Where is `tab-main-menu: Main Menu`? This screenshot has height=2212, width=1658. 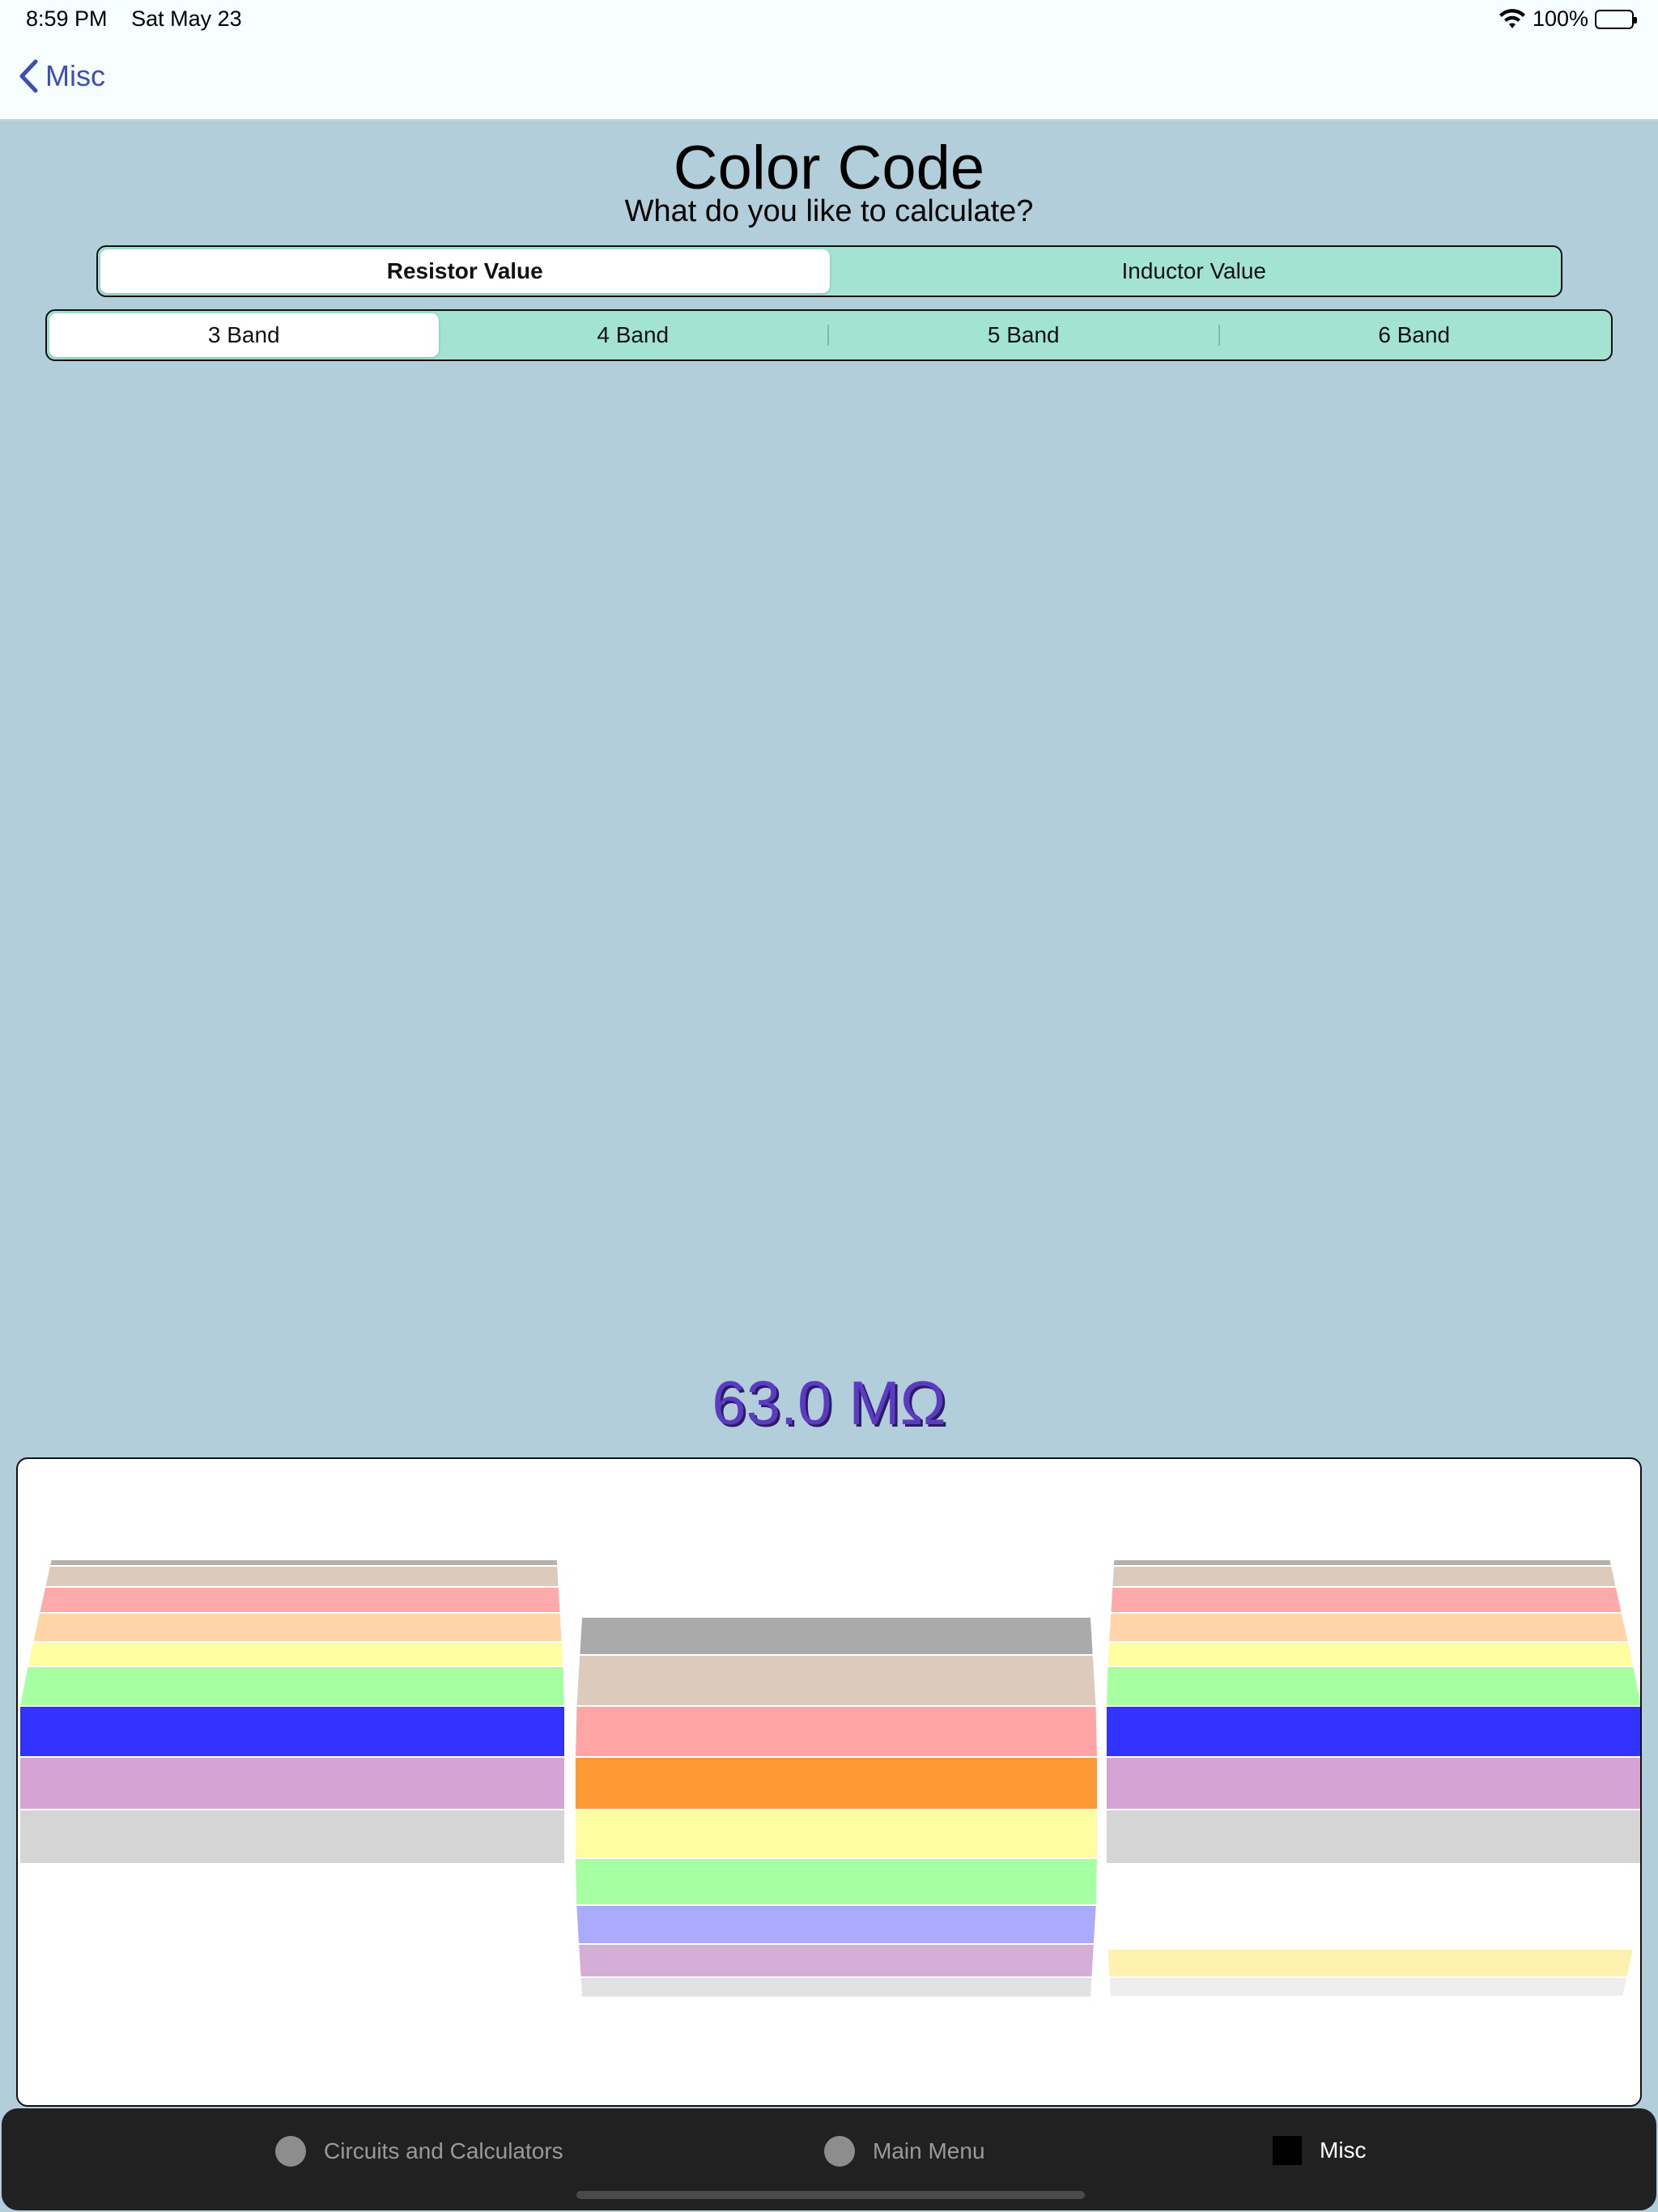 tab-main-menu: Main Menu is located at coordinates (904, 2151).